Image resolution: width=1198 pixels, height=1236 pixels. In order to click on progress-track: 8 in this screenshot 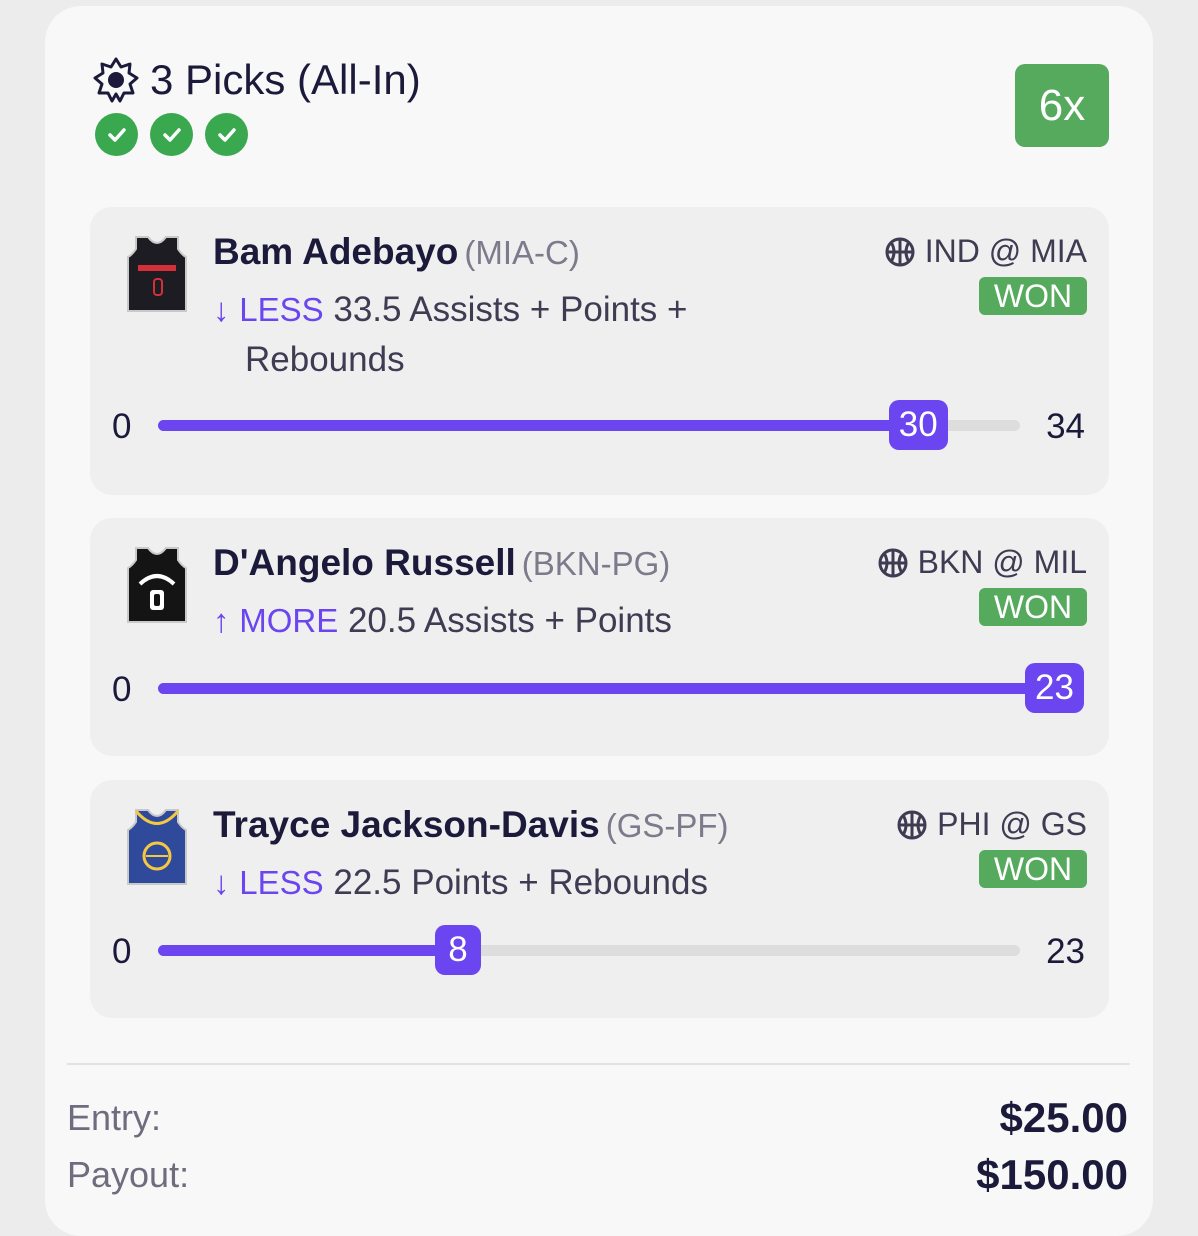, I will do `click(589, 950)`.